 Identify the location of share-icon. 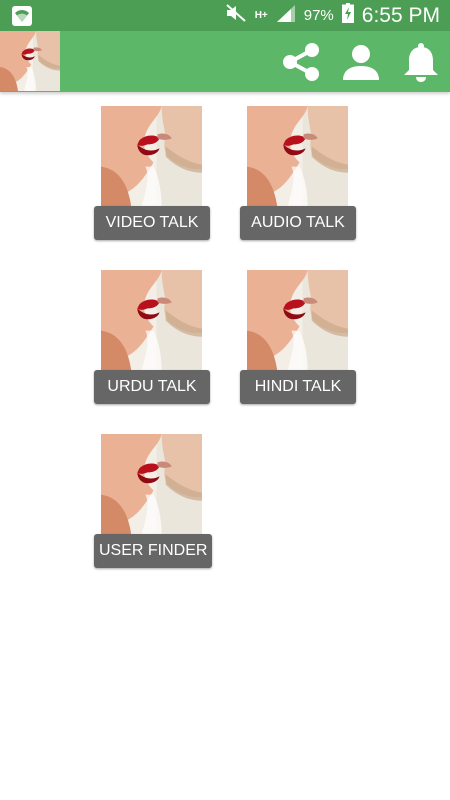
(301, 61).